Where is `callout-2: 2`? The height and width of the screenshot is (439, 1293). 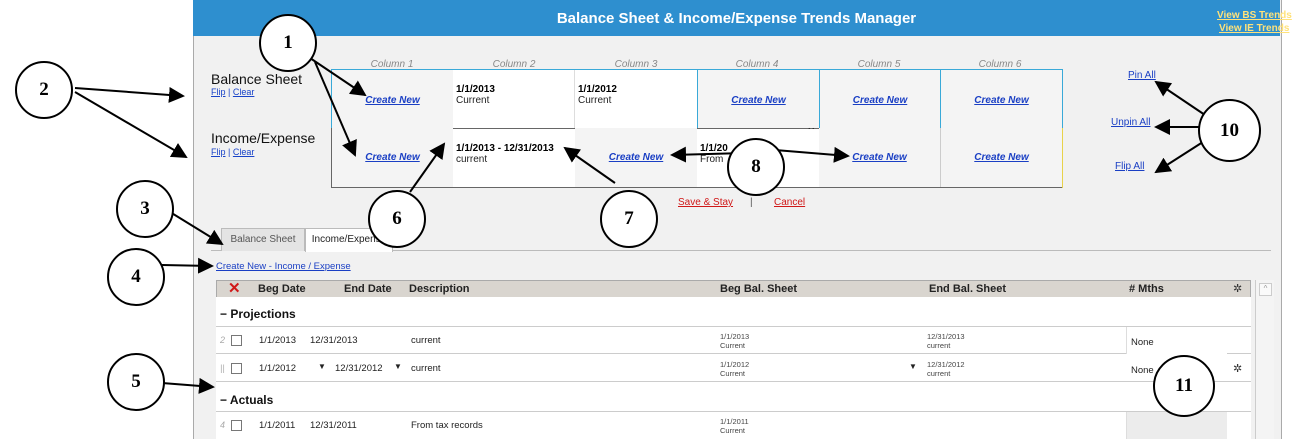
callout-2: 2 is located at coordinates (44, 90).